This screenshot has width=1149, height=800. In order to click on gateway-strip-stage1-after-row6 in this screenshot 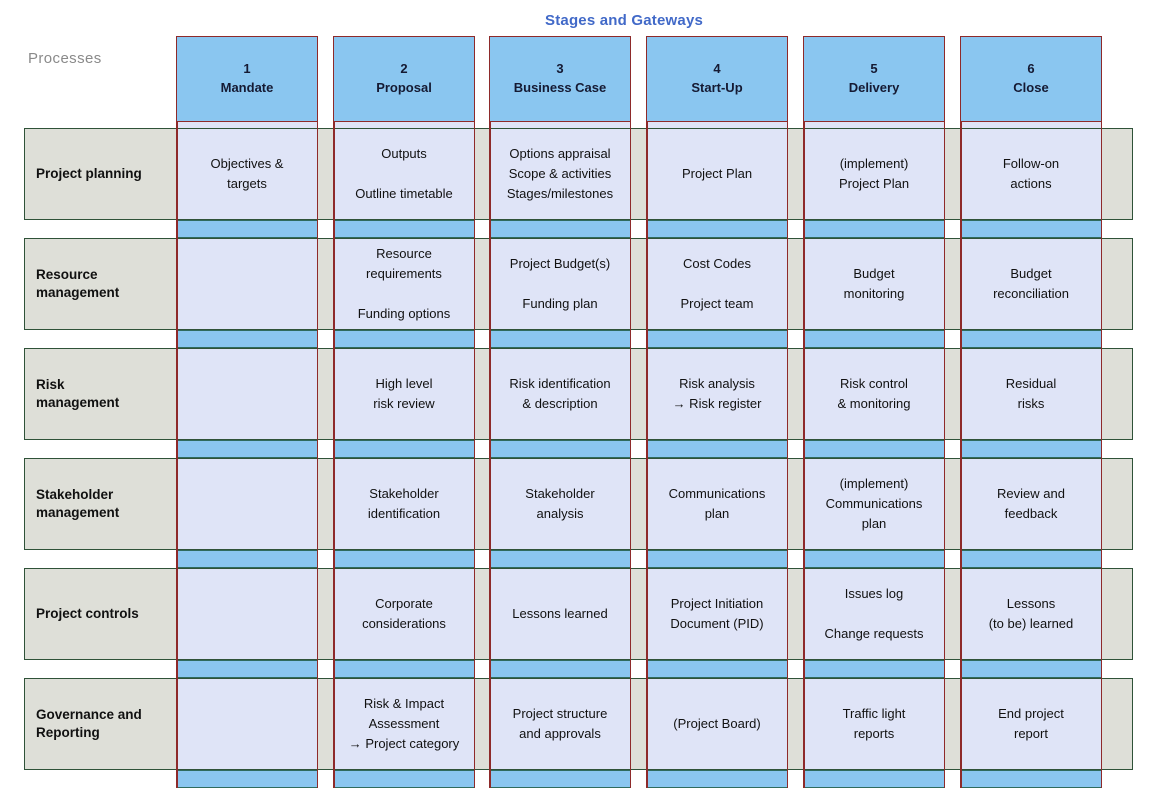, I will do `click(247, 779)`.